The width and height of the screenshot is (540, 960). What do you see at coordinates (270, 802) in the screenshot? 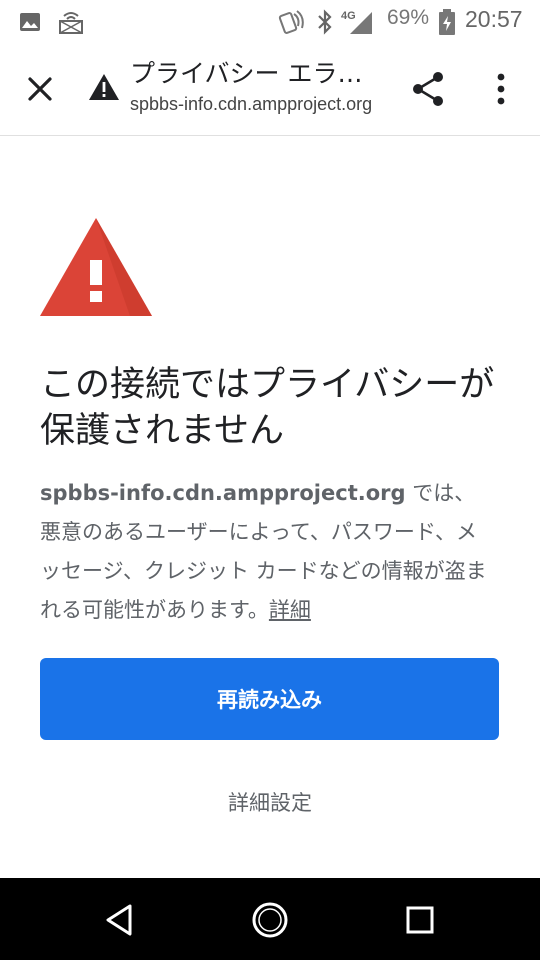
I see `advanced-settings-button: 詳細設定` at bounding box center [270, 802].